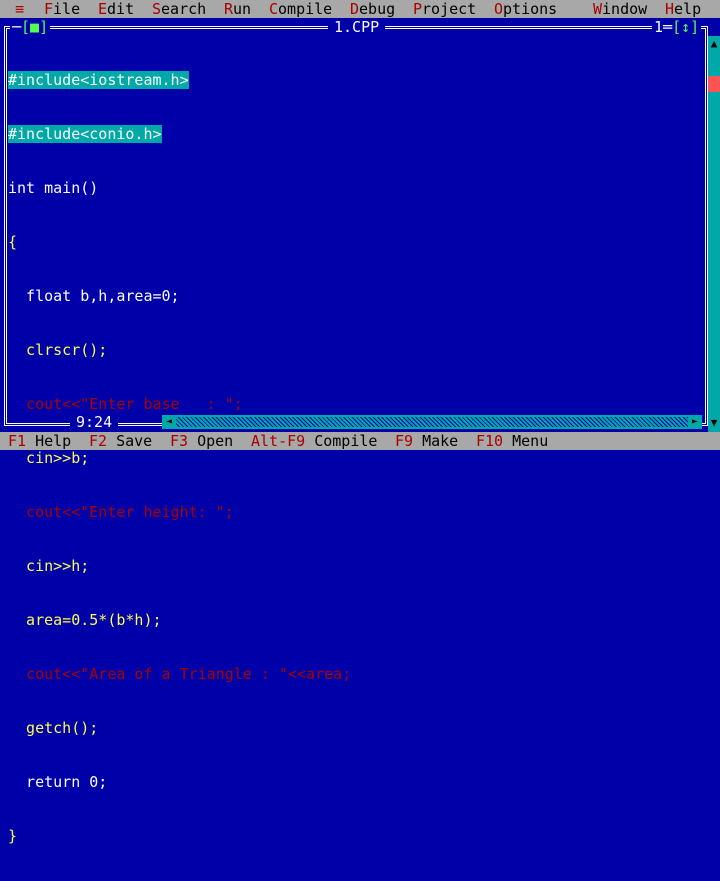 This screenshot has width=720, height=881. Describe the element at coordinates (444, 9) in the screenshot. I see `menu-project: Project` at that location.